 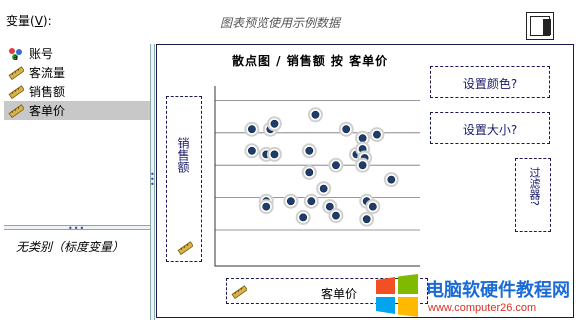 I want to click on set-size-label: 设置大小?, so click(x=490, y=130).